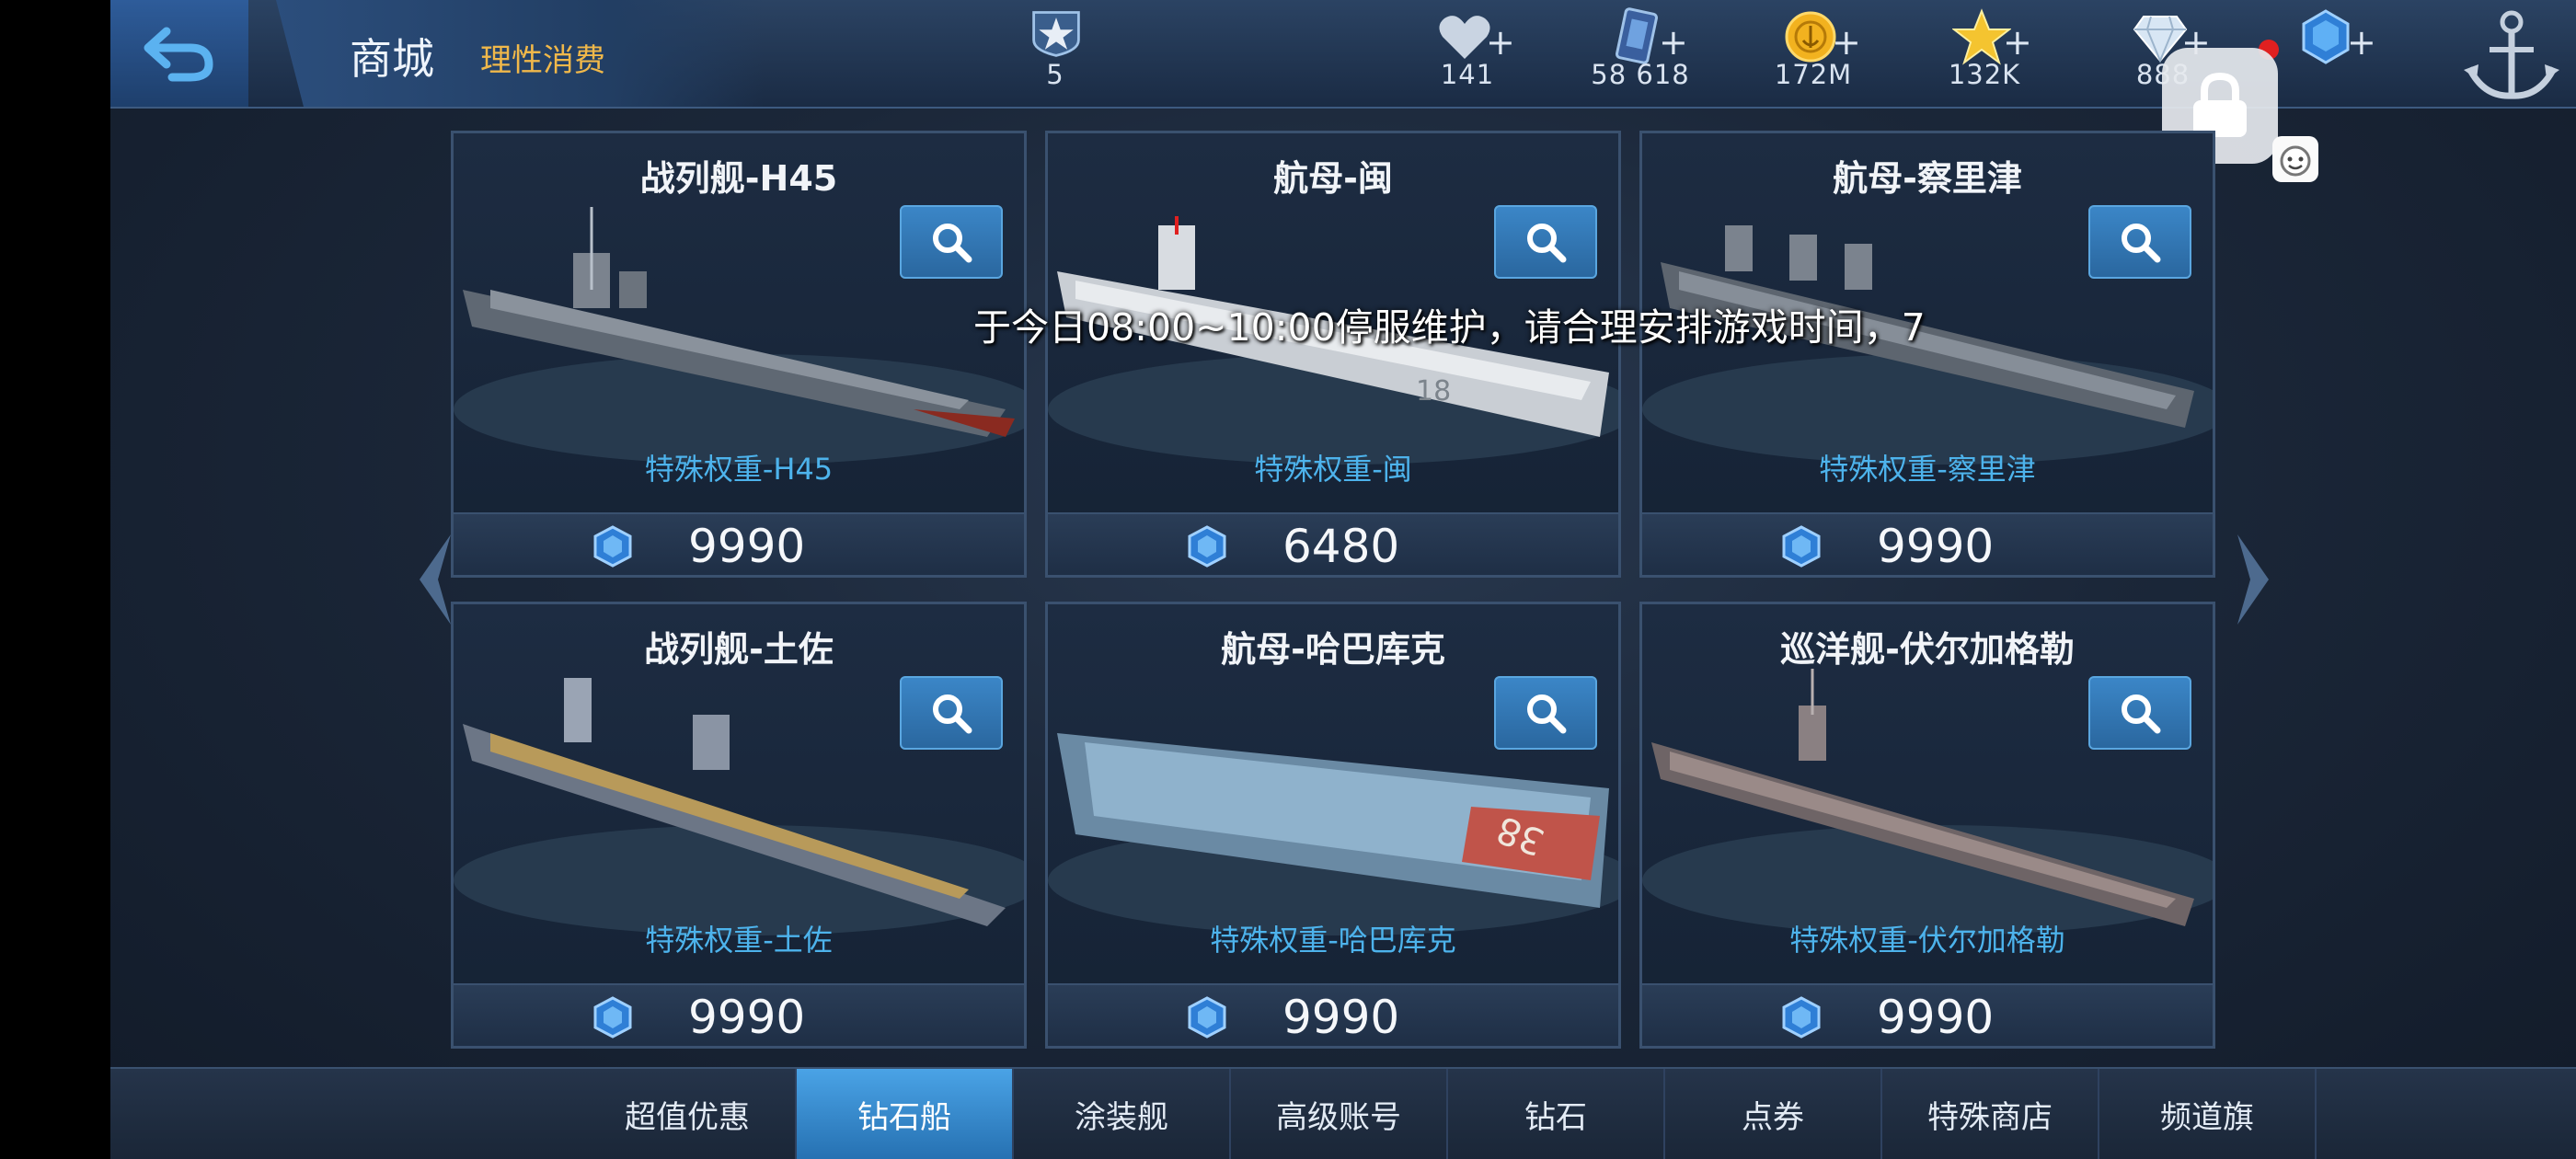  I want to click on ship-price: 6480, so click(1341, 546).